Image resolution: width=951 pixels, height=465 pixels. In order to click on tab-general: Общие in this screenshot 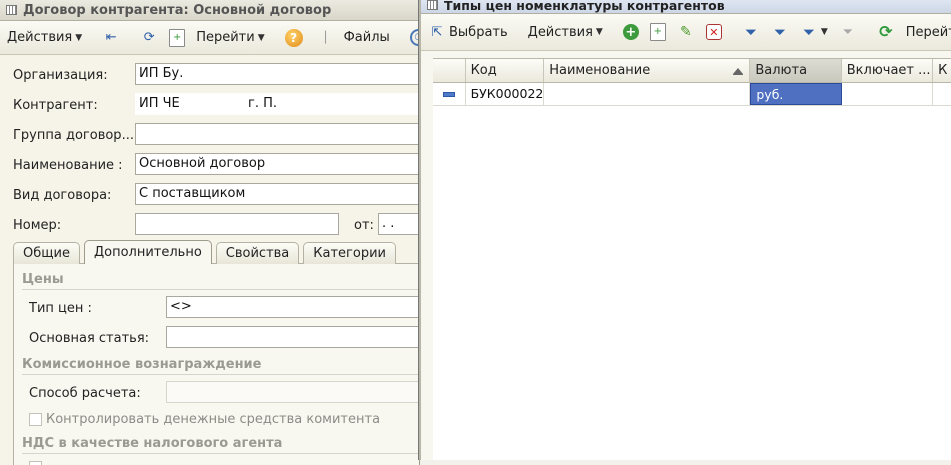, I will do `click(46, 253)`.